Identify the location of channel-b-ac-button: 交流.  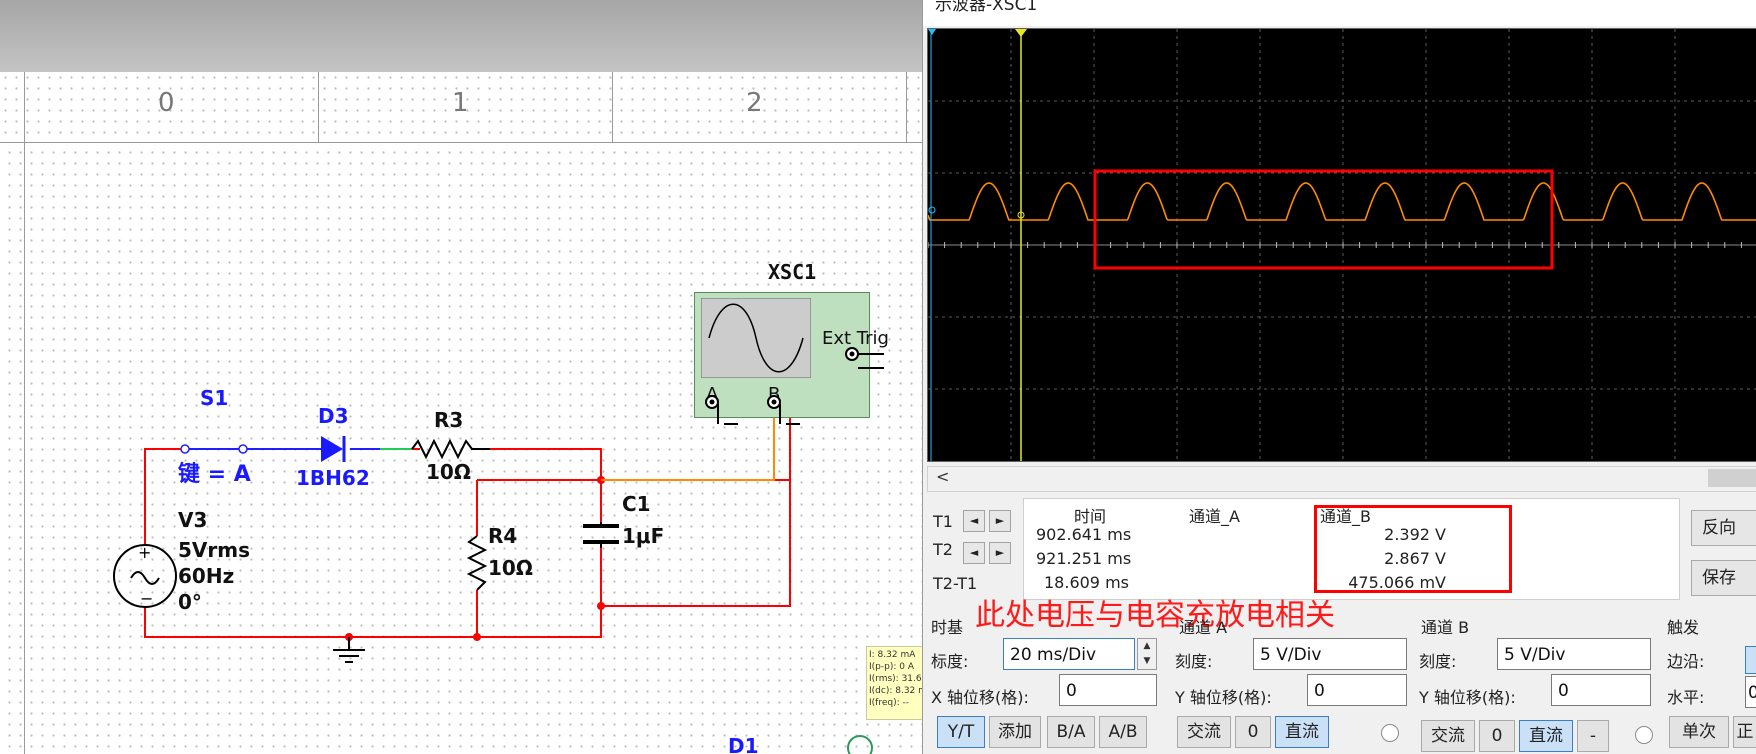
(1448, 736).